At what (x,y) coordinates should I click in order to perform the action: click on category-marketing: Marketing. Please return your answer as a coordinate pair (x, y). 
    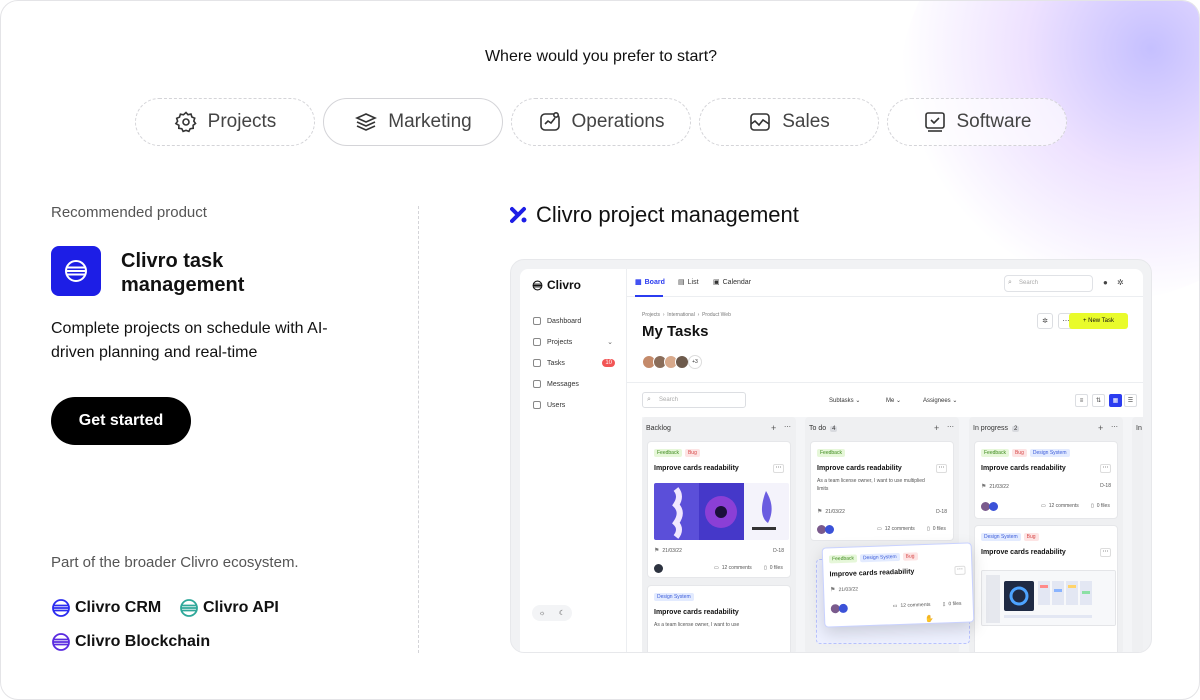
    Looking at the image, I should click on (413, 122).